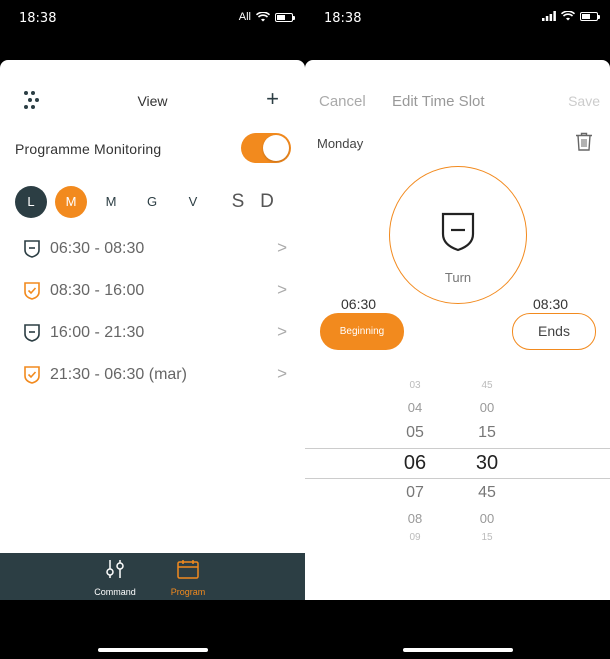 Image resolution: width=610 pixels, height=659 pixels. Describe the element at coordinates (415, 407) in the screenshot. I see `picker-hour: 04` at that location.